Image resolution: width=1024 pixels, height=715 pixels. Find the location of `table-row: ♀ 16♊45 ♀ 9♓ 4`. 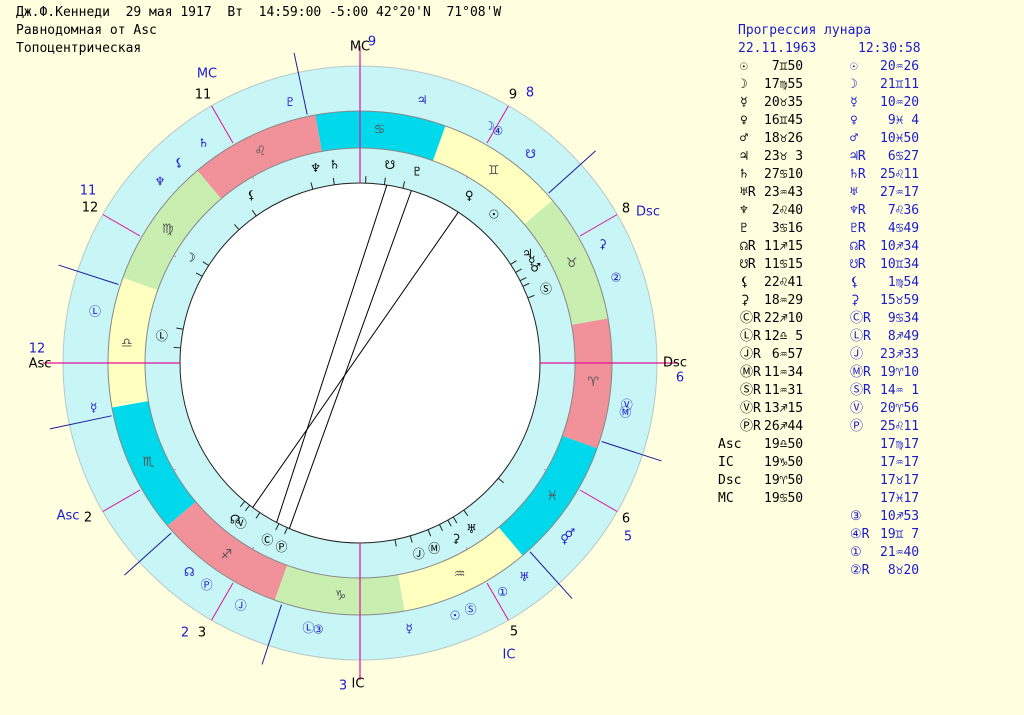

table-row: ♀ 16♊45 ♀ 9♓ 4 is located at coordinates (860, 121).